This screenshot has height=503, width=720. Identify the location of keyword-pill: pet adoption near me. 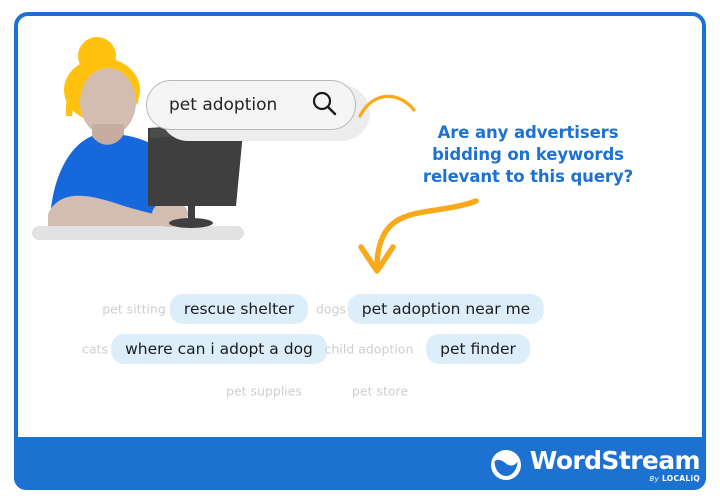
(446, 309).